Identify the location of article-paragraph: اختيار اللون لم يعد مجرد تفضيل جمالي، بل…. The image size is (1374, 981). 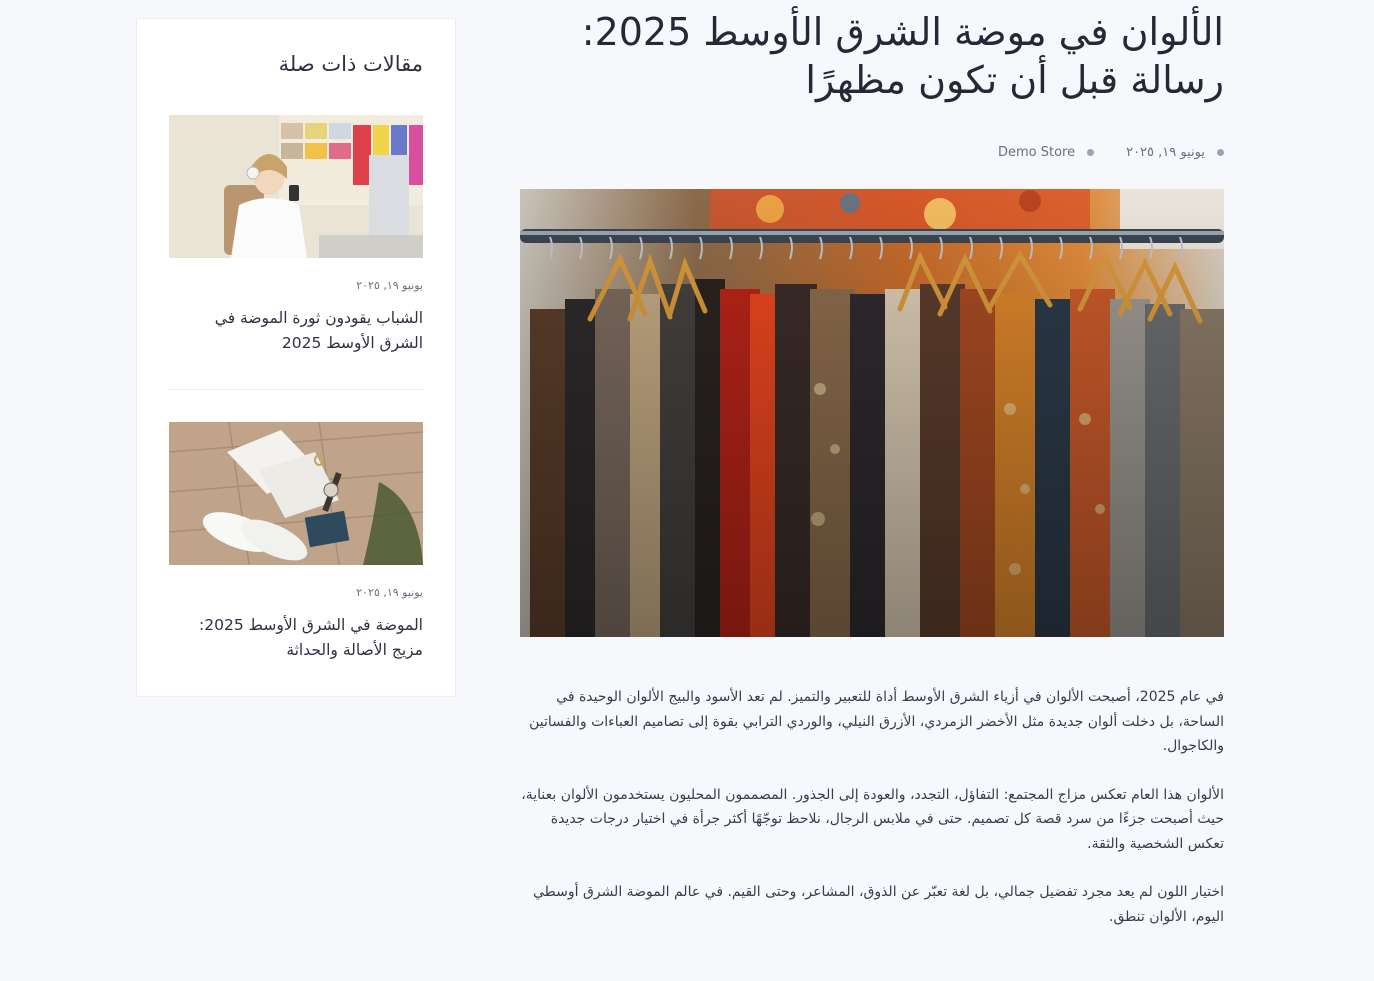
(878, 904).